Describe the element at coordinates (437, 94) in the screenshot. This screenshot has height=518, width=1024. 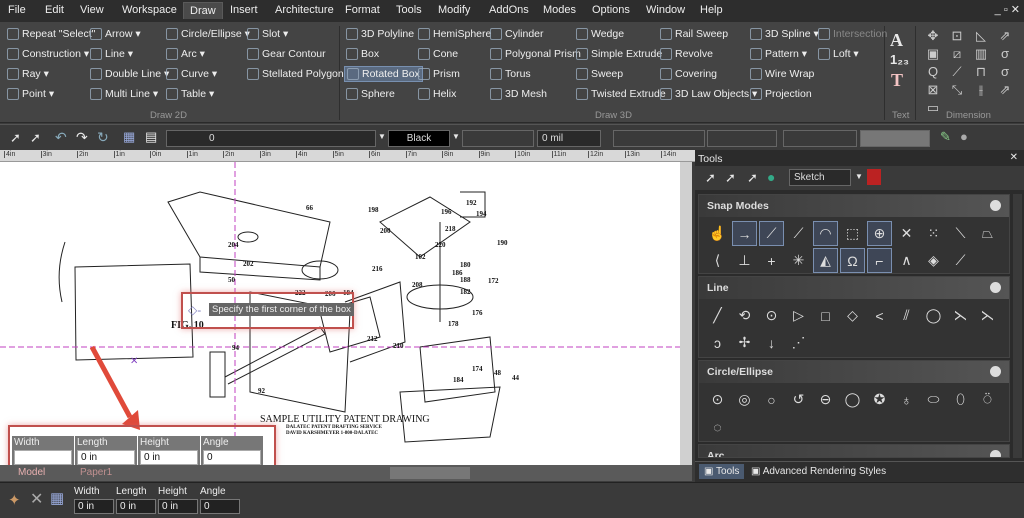
I see `ribbon-helix-button: Helix` at that location.